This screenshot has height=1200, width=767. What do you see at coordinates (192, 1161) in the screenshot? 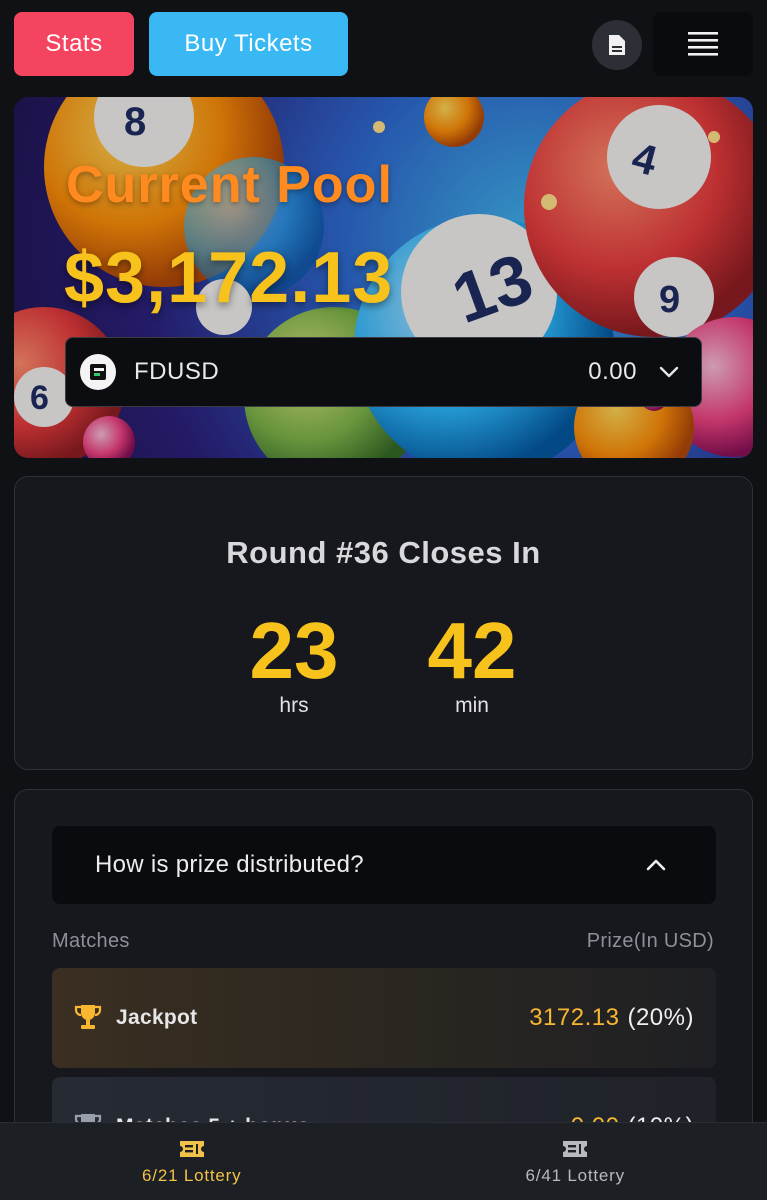
I see `nav-item-6-21-lottery: 6/21 Lottery` at bounding box center [192, 1161].